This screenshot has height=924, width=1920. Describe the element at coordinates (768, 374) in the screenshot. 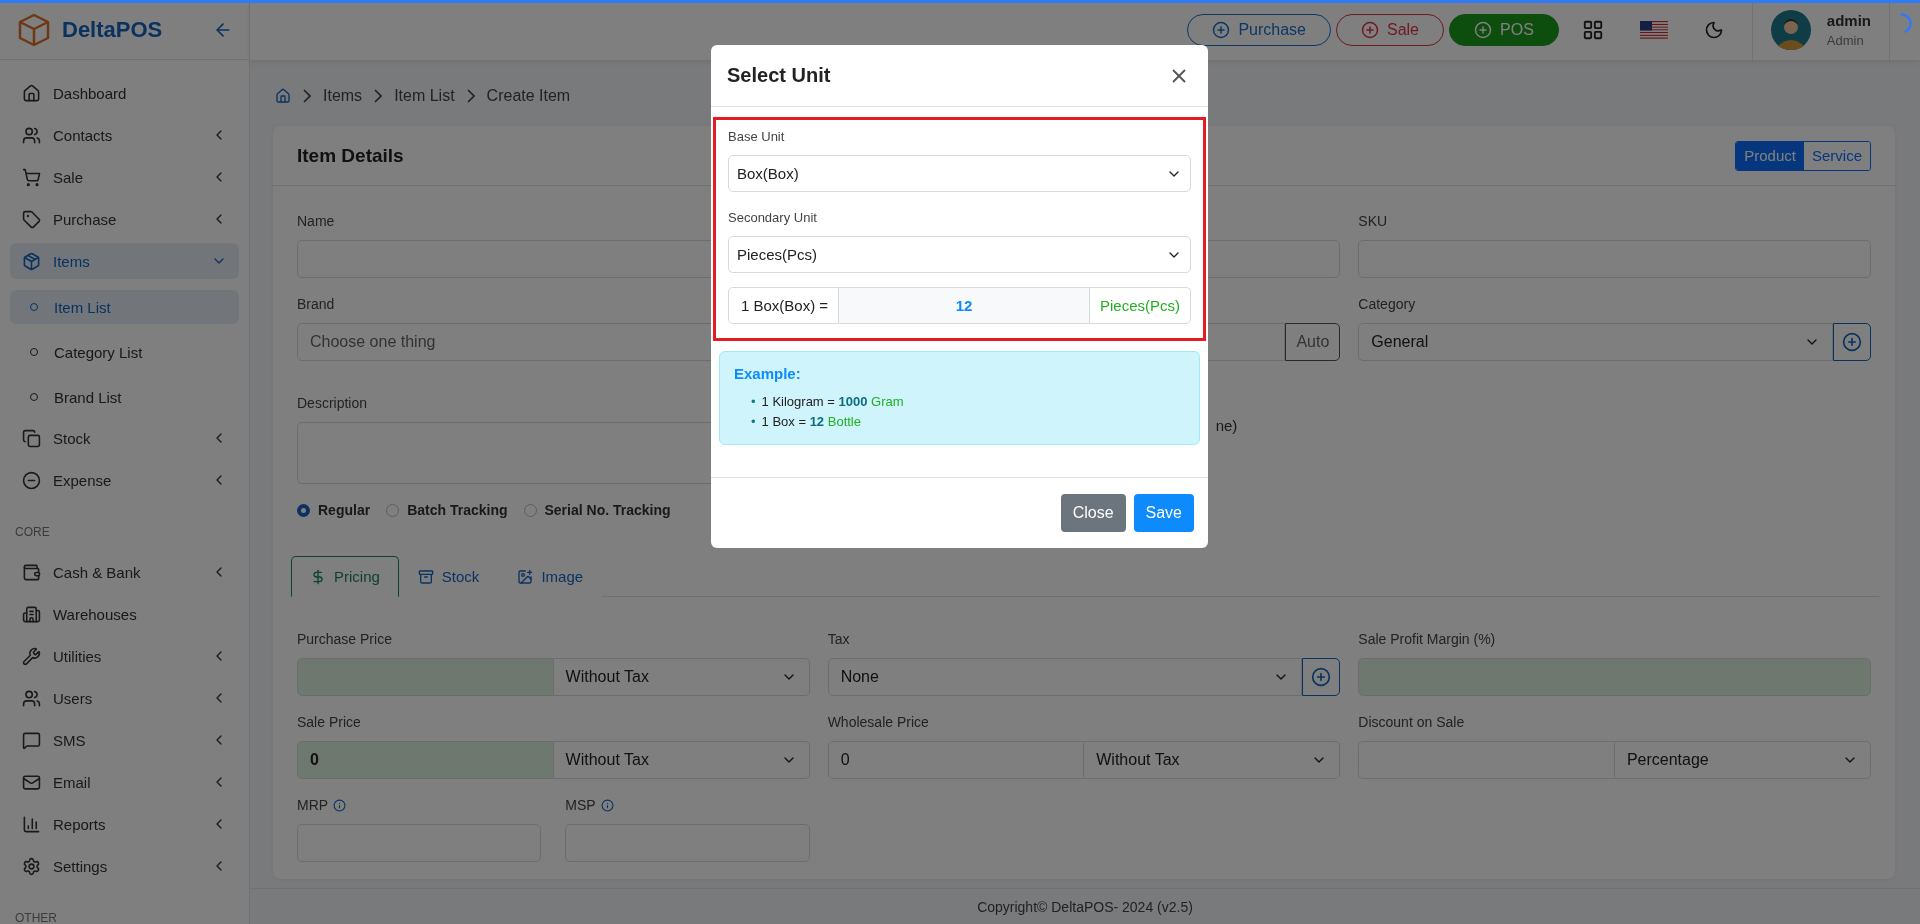

I see `example-title: Example:` at that location.